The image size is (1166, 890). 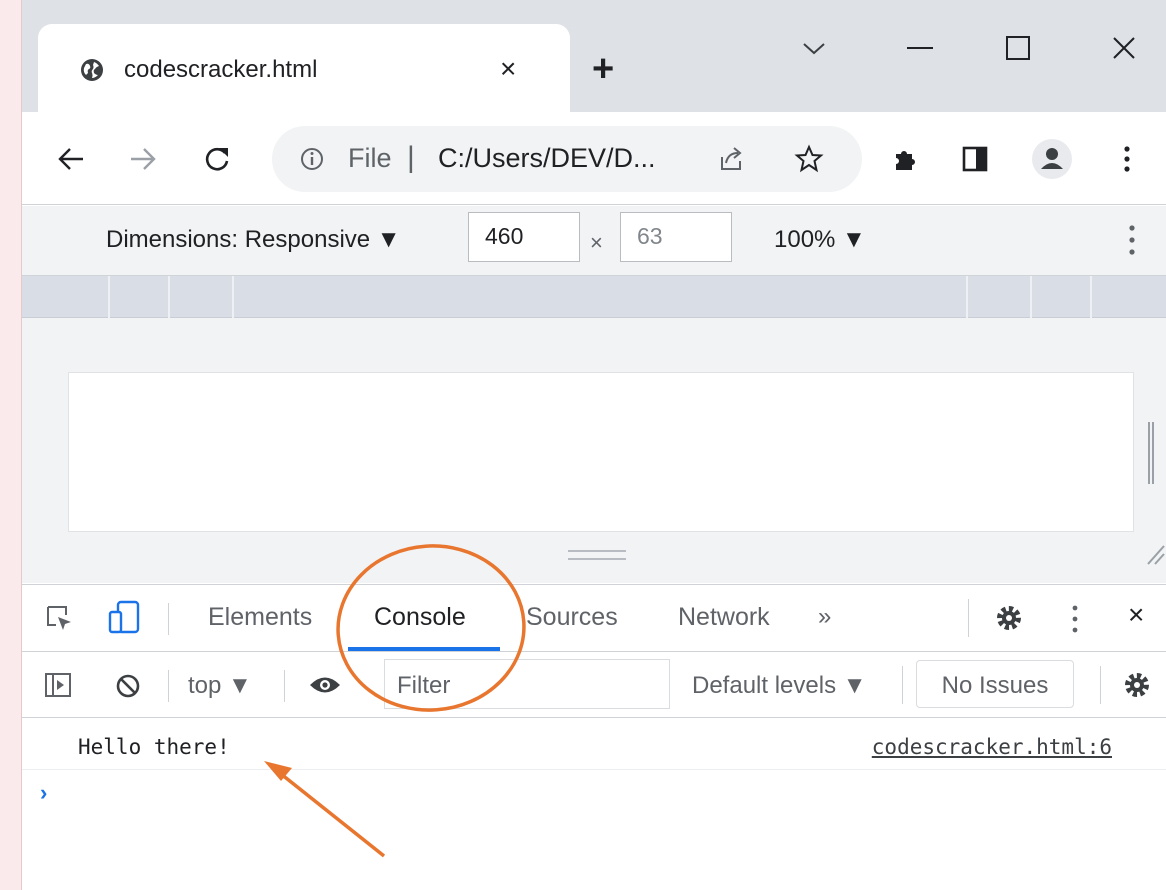 What do you see at coordinates (370, 158) in the screenshot?
I see `scheme-label: File` at bounding box center [370, 158].